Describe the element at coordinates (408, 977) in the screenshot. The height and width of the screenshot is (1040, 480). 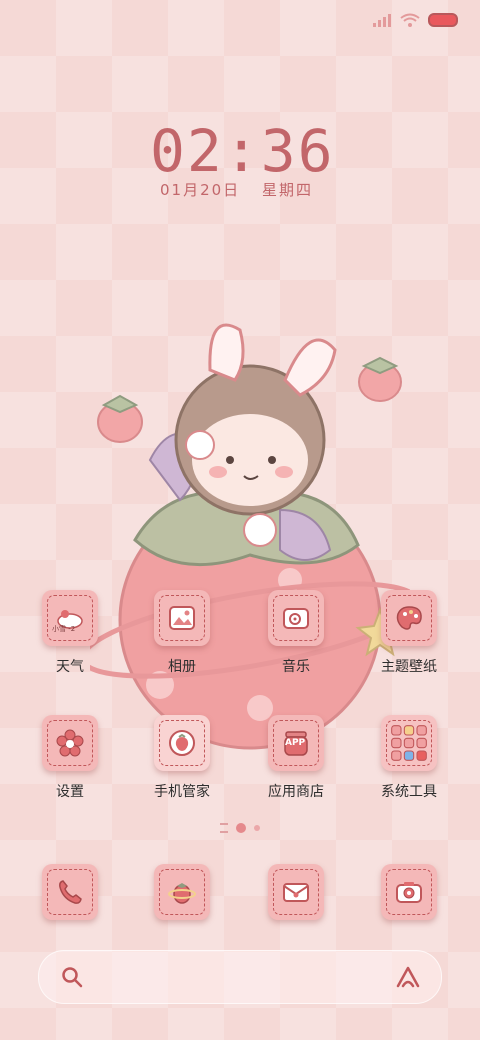
I see `assistant-icon` at that location.